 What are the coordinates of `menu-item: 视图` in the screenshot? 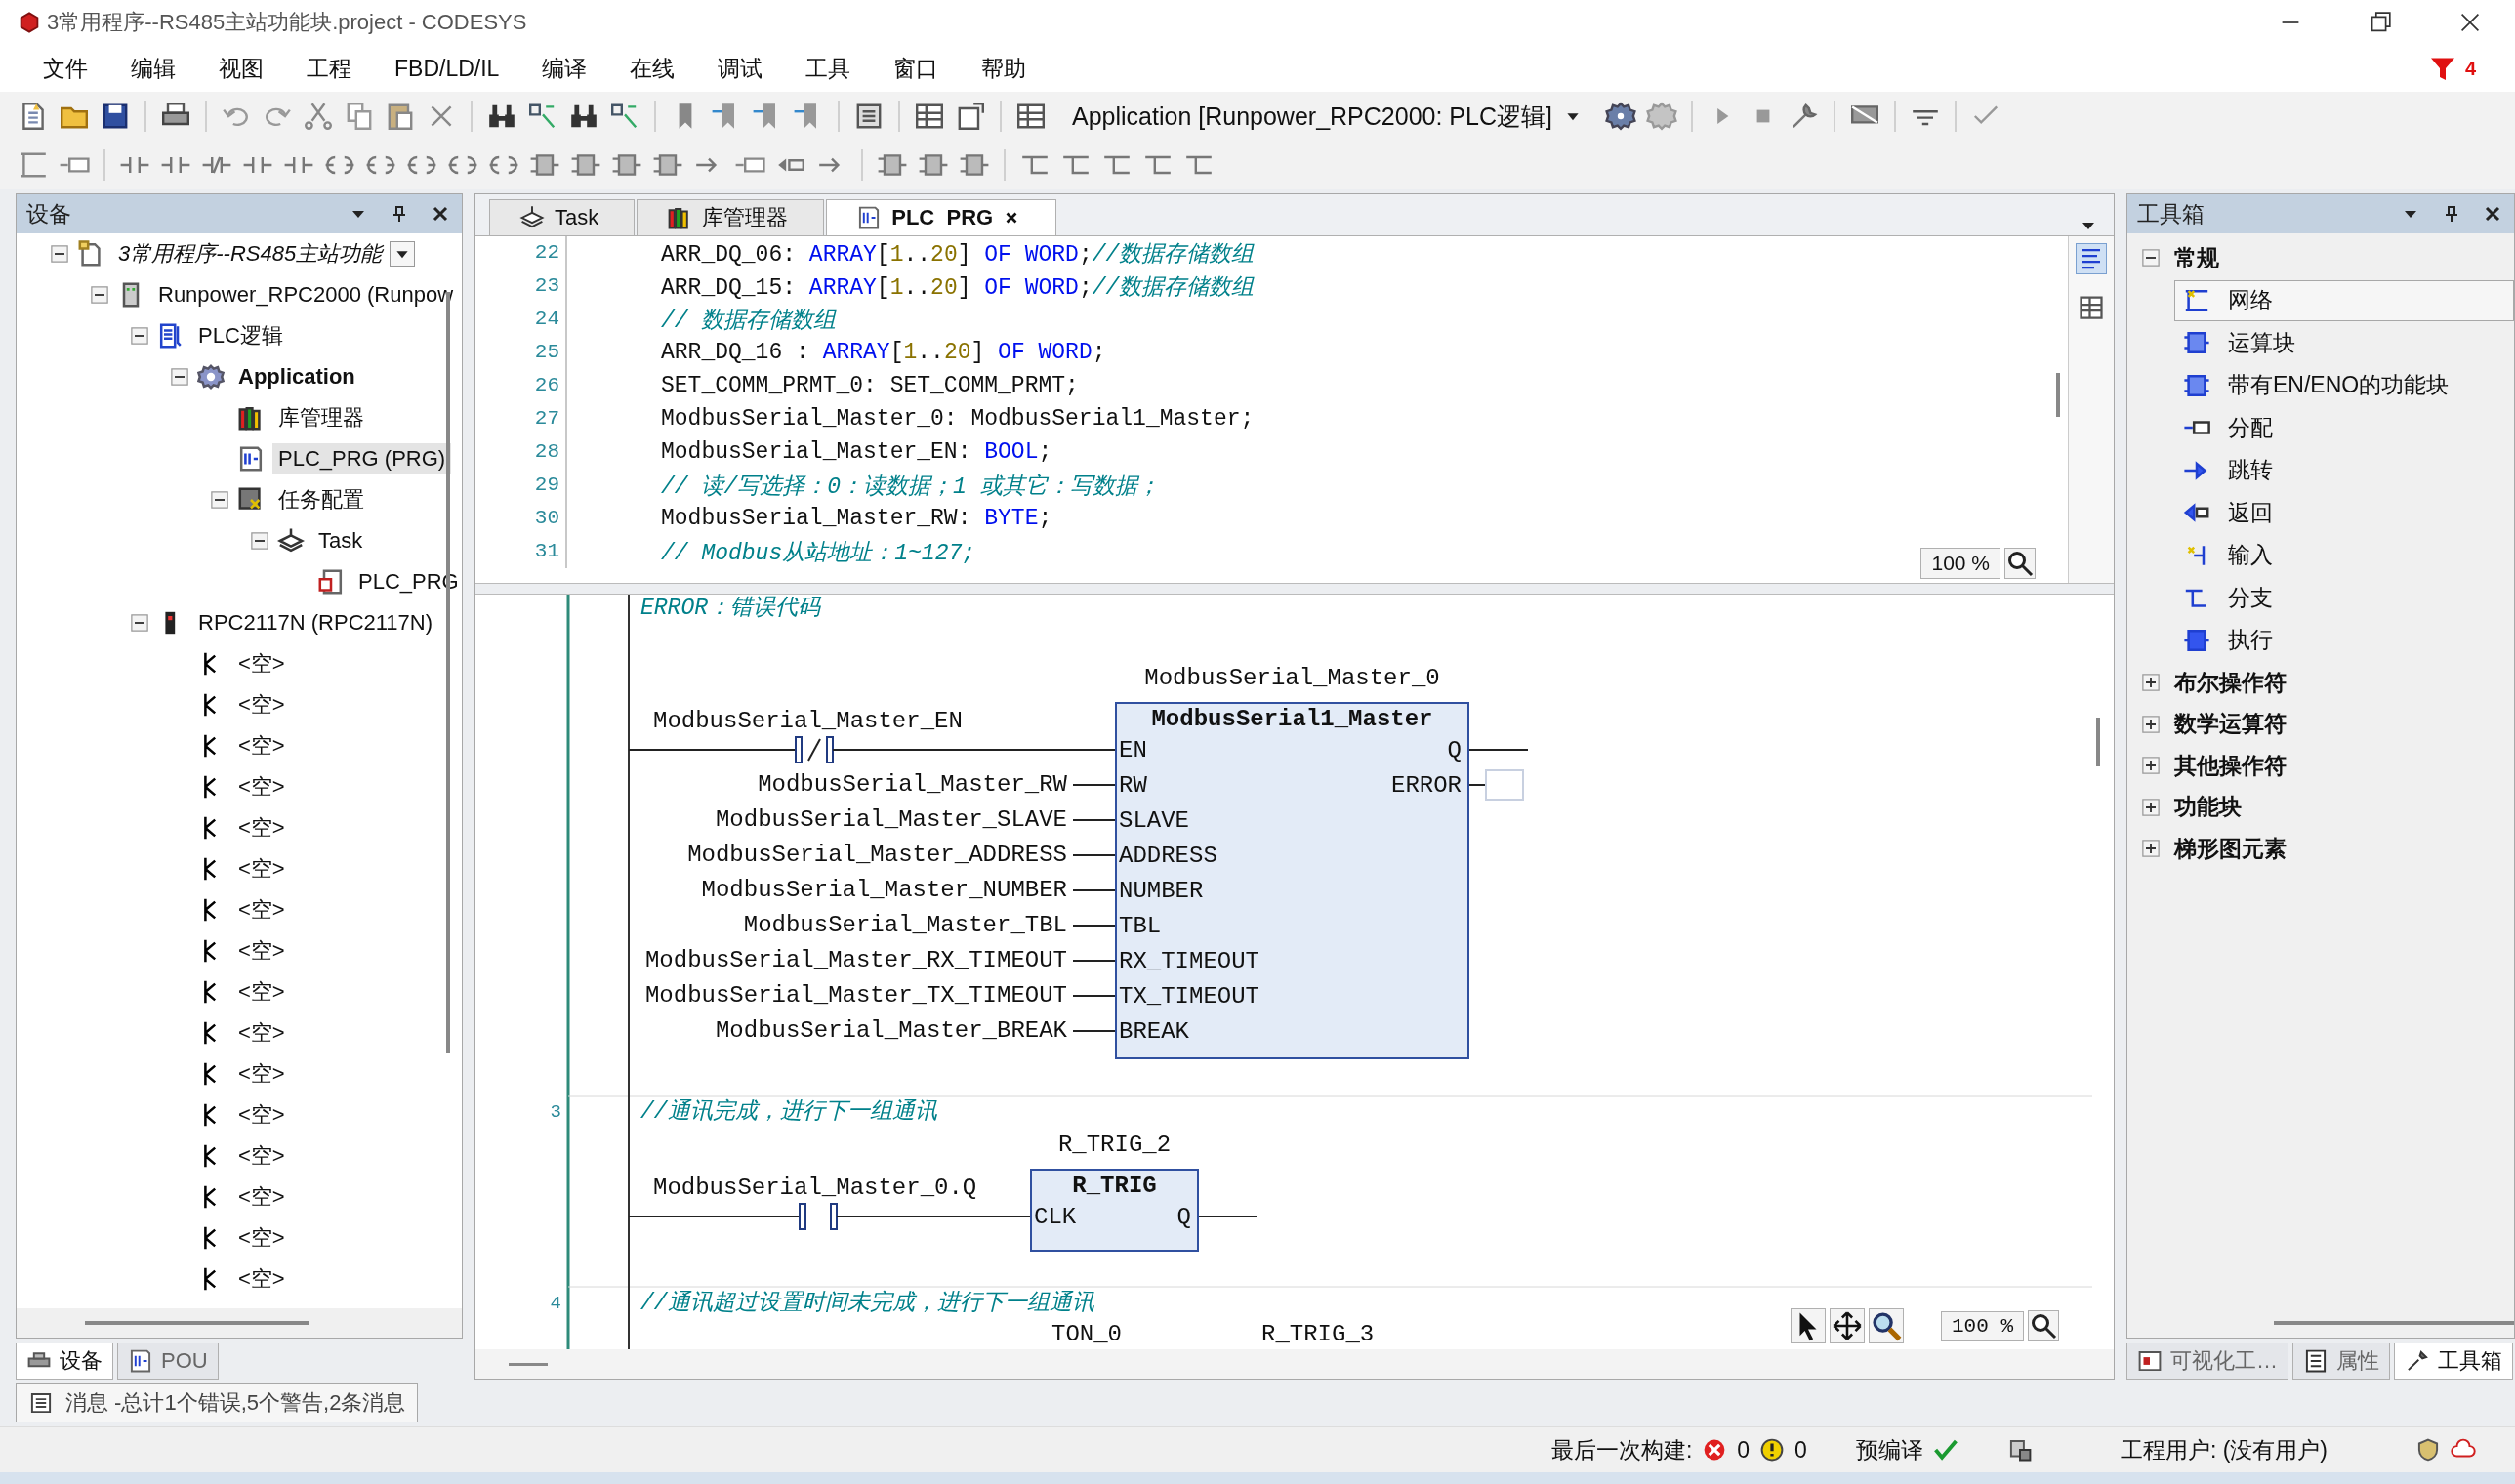 It's located at (241, 68).